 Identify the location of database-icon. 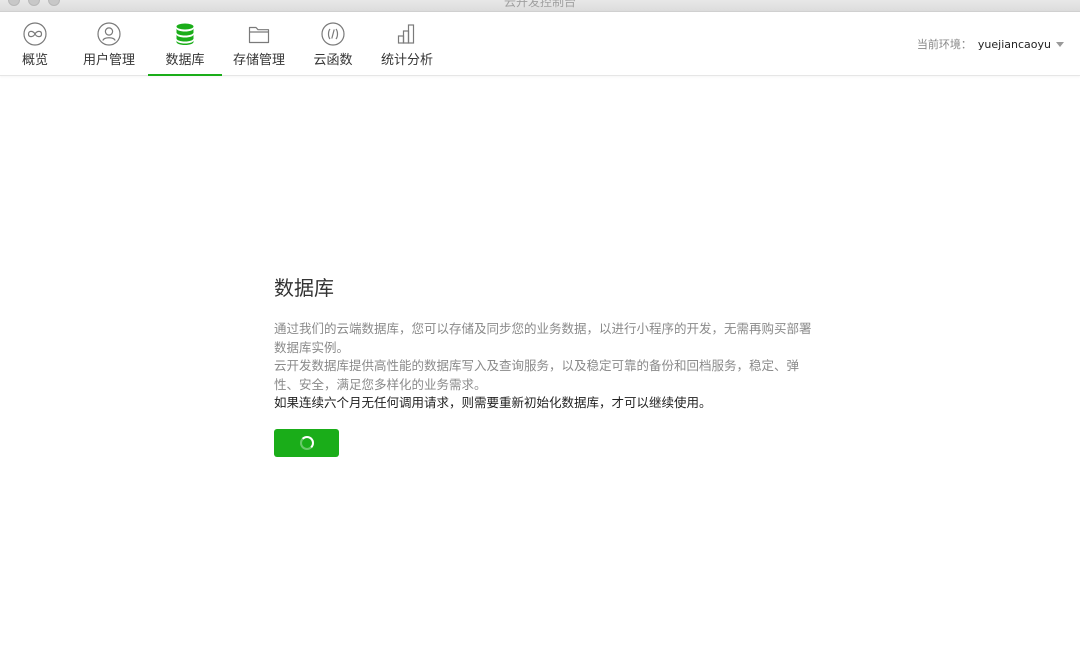
(185, 34).